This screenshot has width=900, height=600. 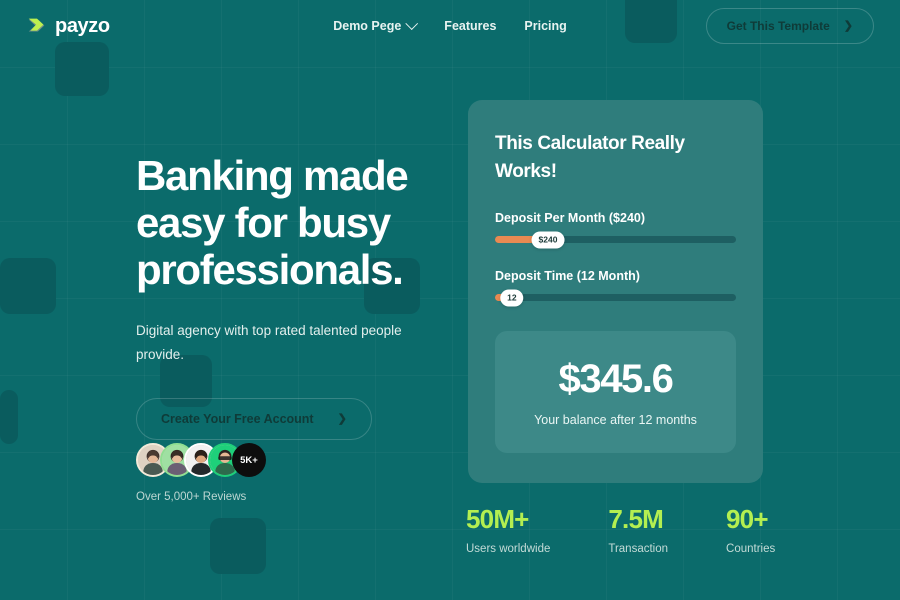 I want to click on calculator-title: This Calculator Really Works!, so click(x=590, y=157).